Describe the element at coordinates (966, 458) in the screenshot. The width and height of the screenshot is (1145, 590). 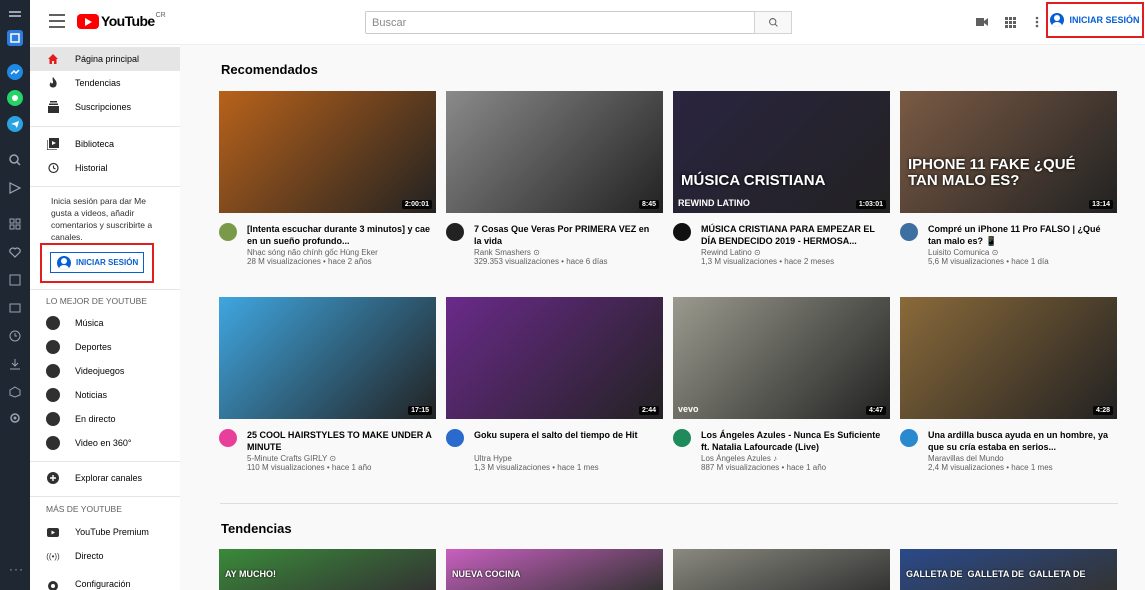
I see `channel-name: Maravillas del Mundo` at that location.